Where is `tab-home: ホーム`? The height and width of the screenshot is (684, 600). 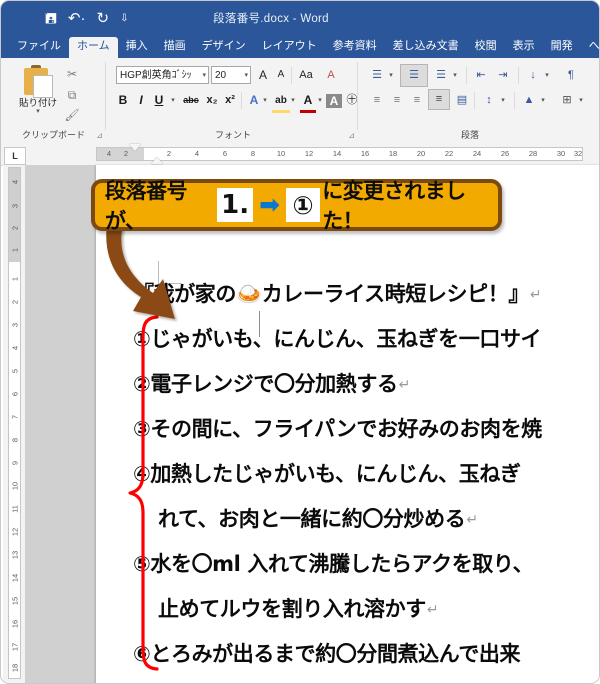
tab-home: ホーム is located at coordinates (93, 47).